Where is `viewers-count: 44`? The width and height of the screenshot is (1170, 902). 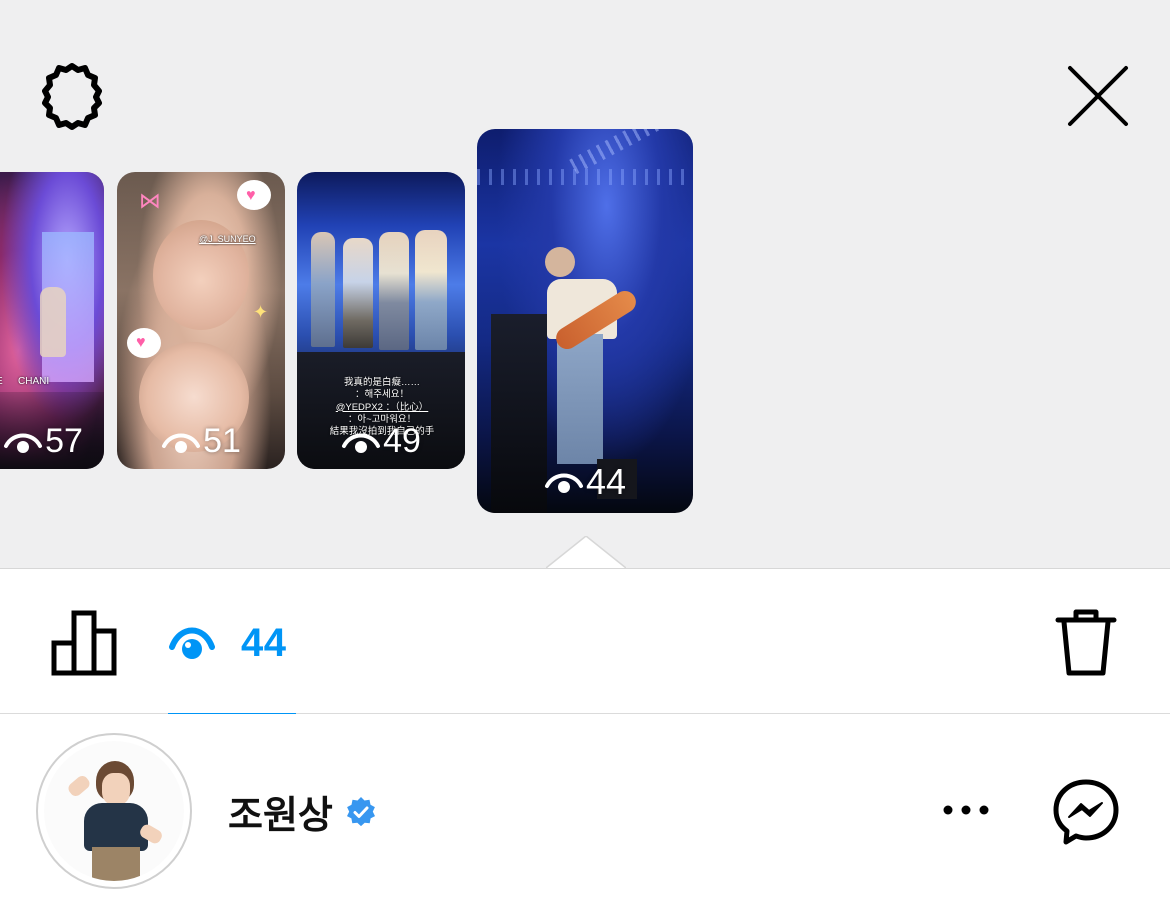
viewers-count: 44 is located at coordinates (264, 643).